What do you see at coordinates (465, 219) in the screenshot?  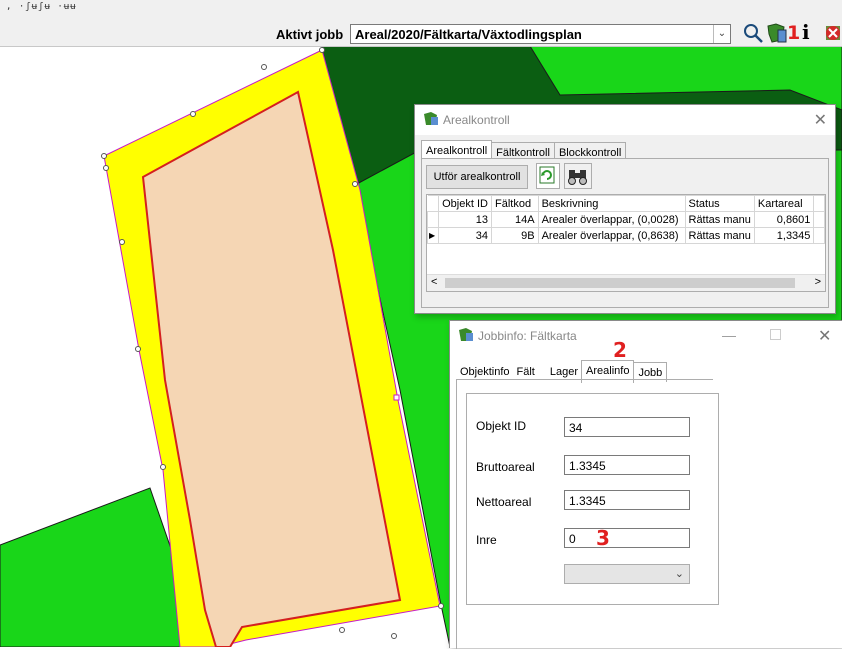 I see `cell-objekt-id: 13` at bounding box center [465, 219].